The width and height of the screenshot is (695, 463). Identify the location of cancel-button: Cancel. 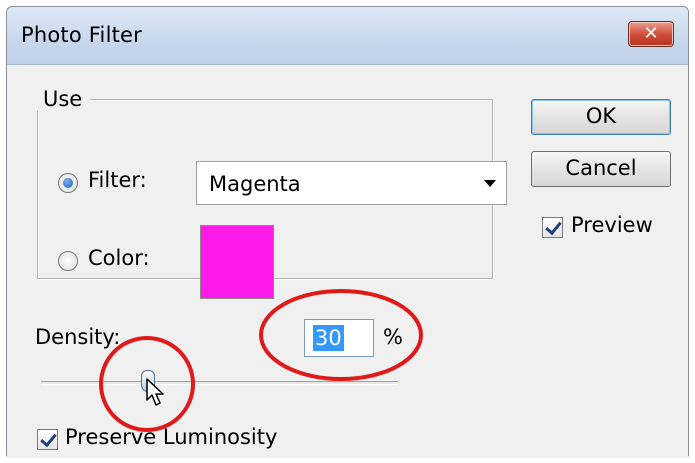
(601, 169).